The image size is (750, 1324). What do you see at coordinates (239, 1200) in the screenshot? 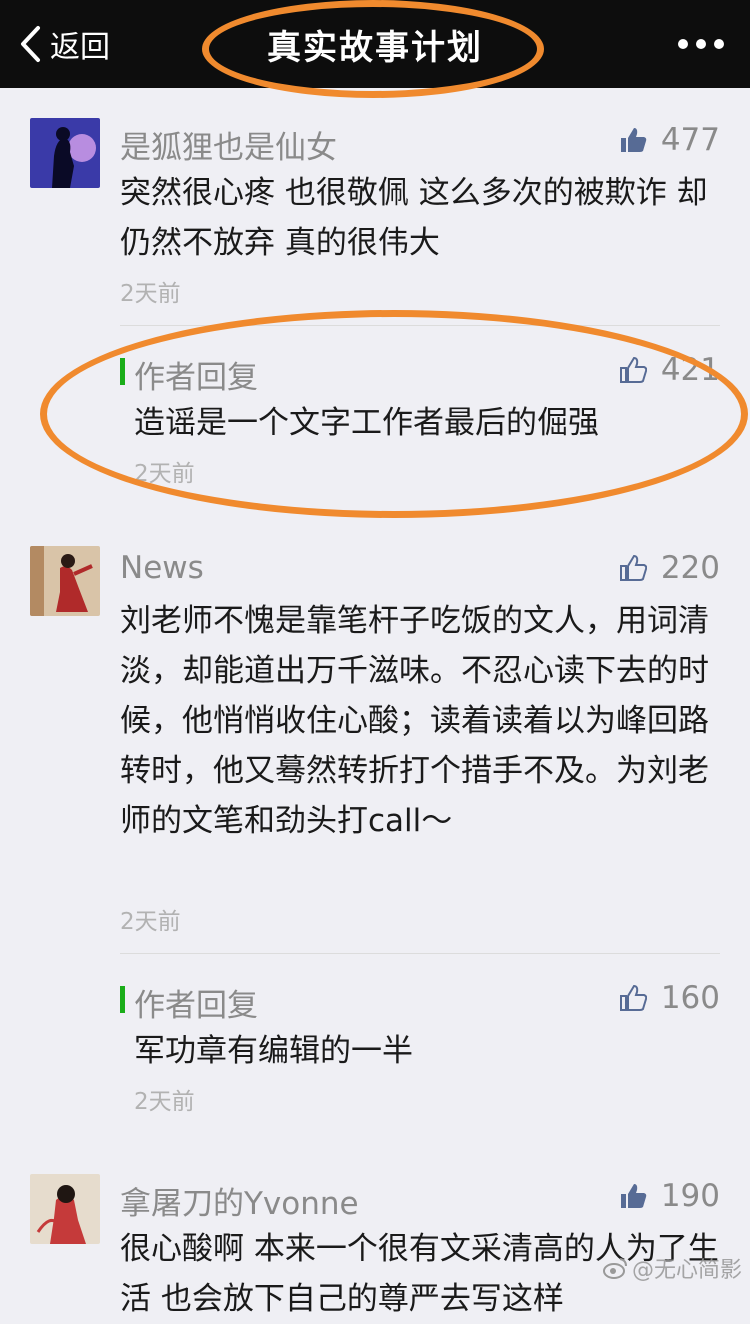
I see `comment-nickname: 拿屠刀的Yvonne` at bounding box center [239, 1200].